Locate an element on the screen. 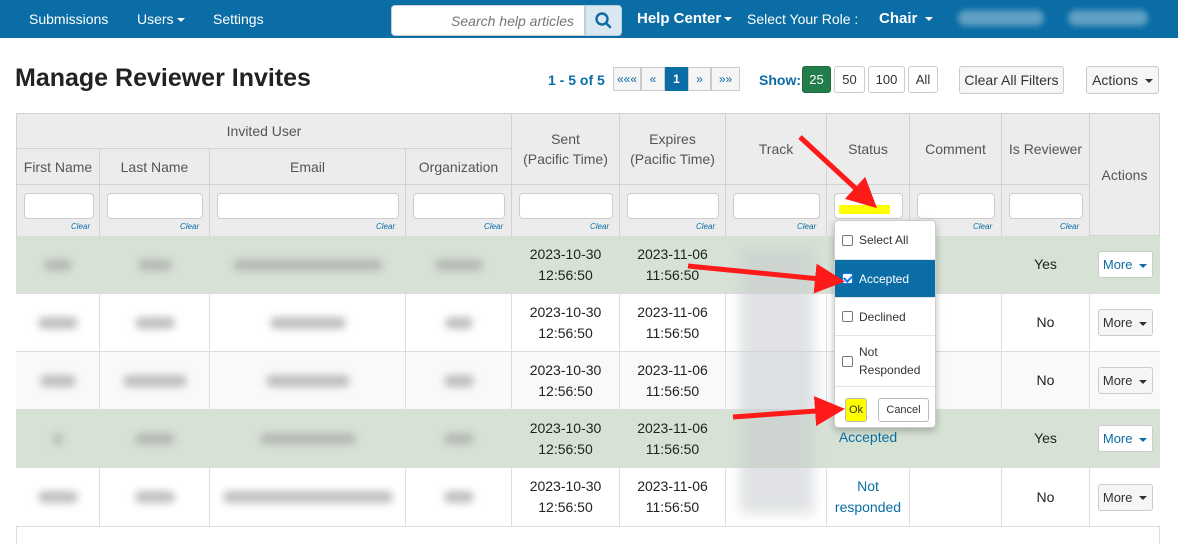 Image resolution: width=1178 pixels, height=544 pixels. header-last-name: Last Name is located at coordinates (155, 167).